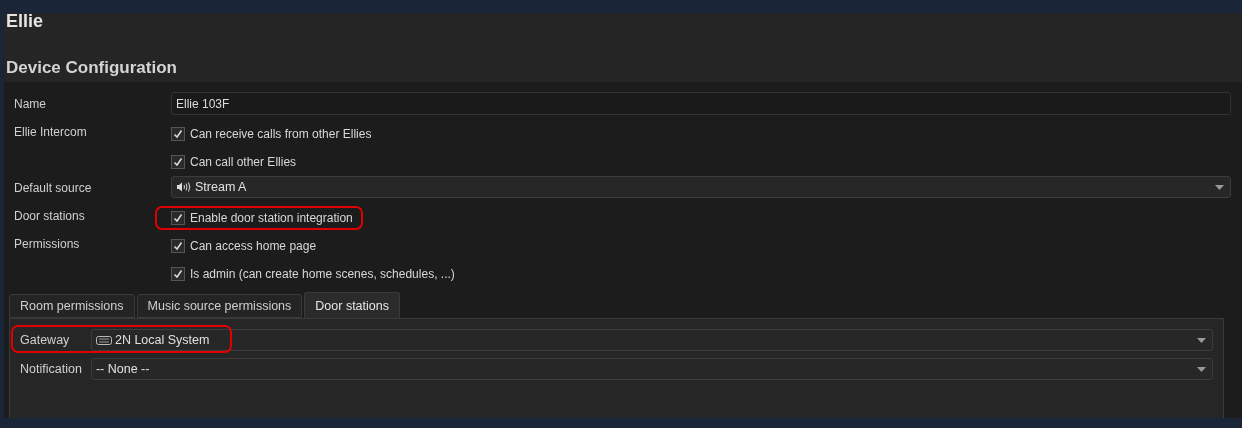  I want to click on tab: Music source permissions, so click(219, 306).